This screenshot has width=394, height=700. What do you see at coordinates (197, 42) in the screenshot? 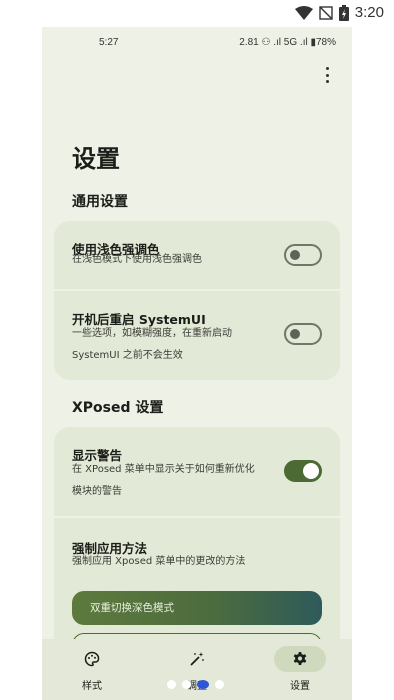
I see `inner-status-bar: 5:27 2.81 ⚇ .ıl 5G .ıl ▮78%` at bounding box center [197, 42].